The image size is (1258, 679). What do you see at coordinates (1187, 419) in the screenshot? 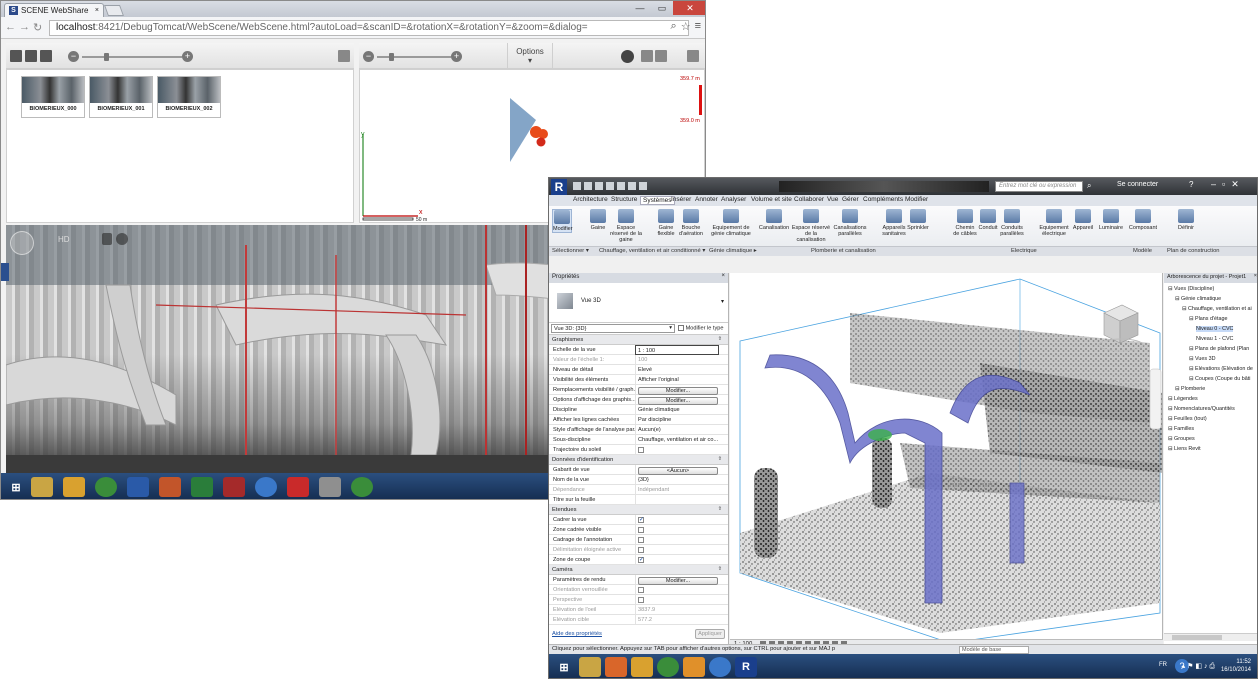
I see `tree-node: ⊟ Feuilles (tout)` at bounding box center [1187, 419].